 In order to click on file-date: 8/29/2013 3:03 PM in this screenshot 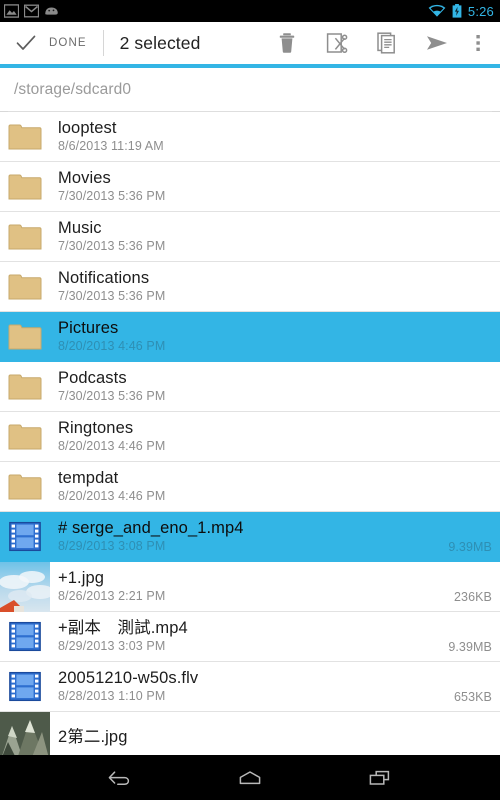, I will do `click(112, 646)`.